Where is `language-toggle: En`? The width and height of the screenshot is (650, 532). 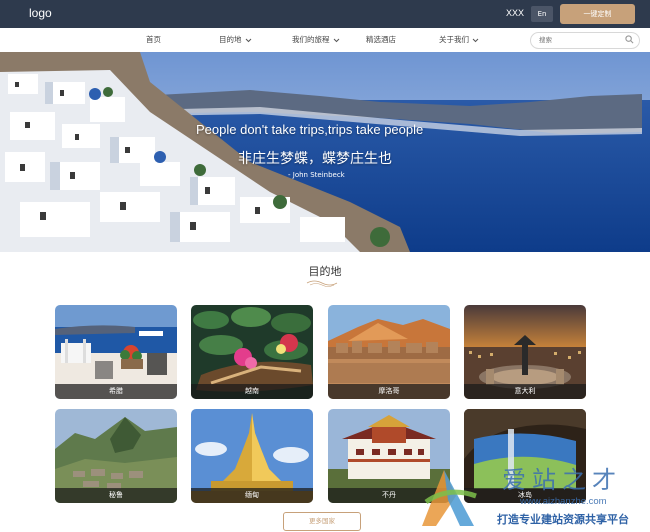
language-toggle: En is located at coordinates (542, 14).